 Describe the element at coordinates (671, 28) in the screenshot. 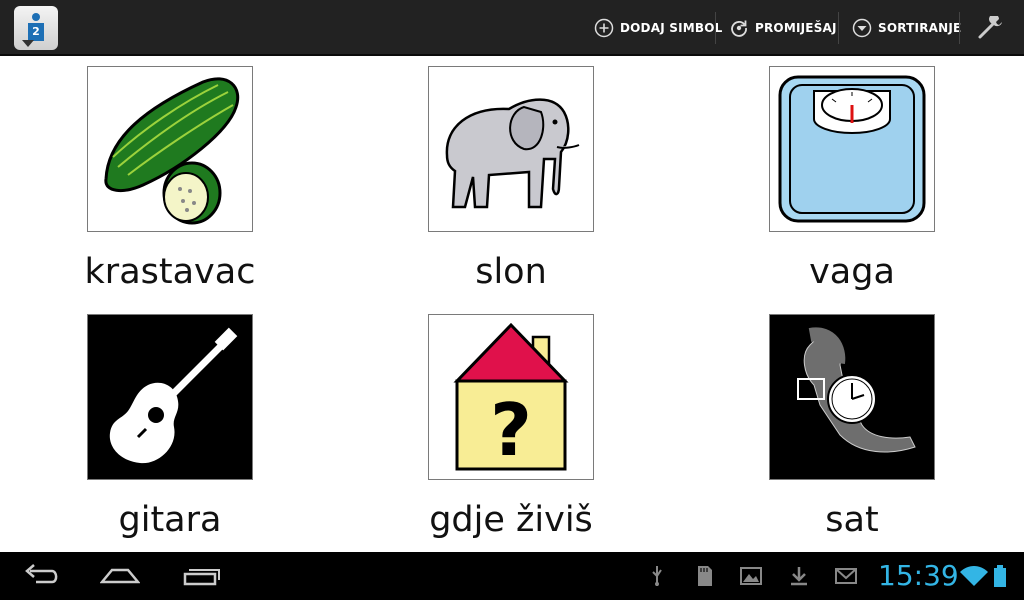

I see `add-symbol-label: DODAJ SIMBOL` at that location.